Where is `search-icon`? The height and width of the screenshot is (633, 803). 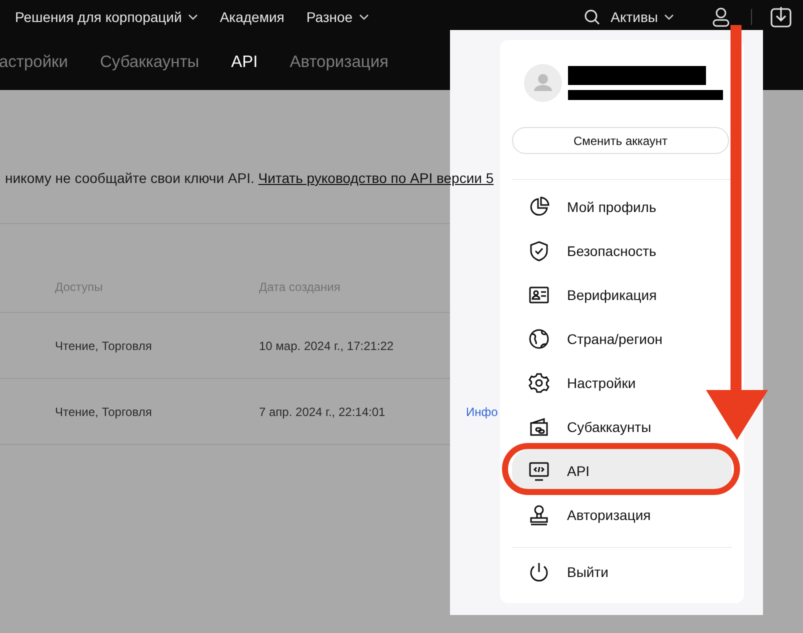
search-icon is located at coordinates (592, 17).